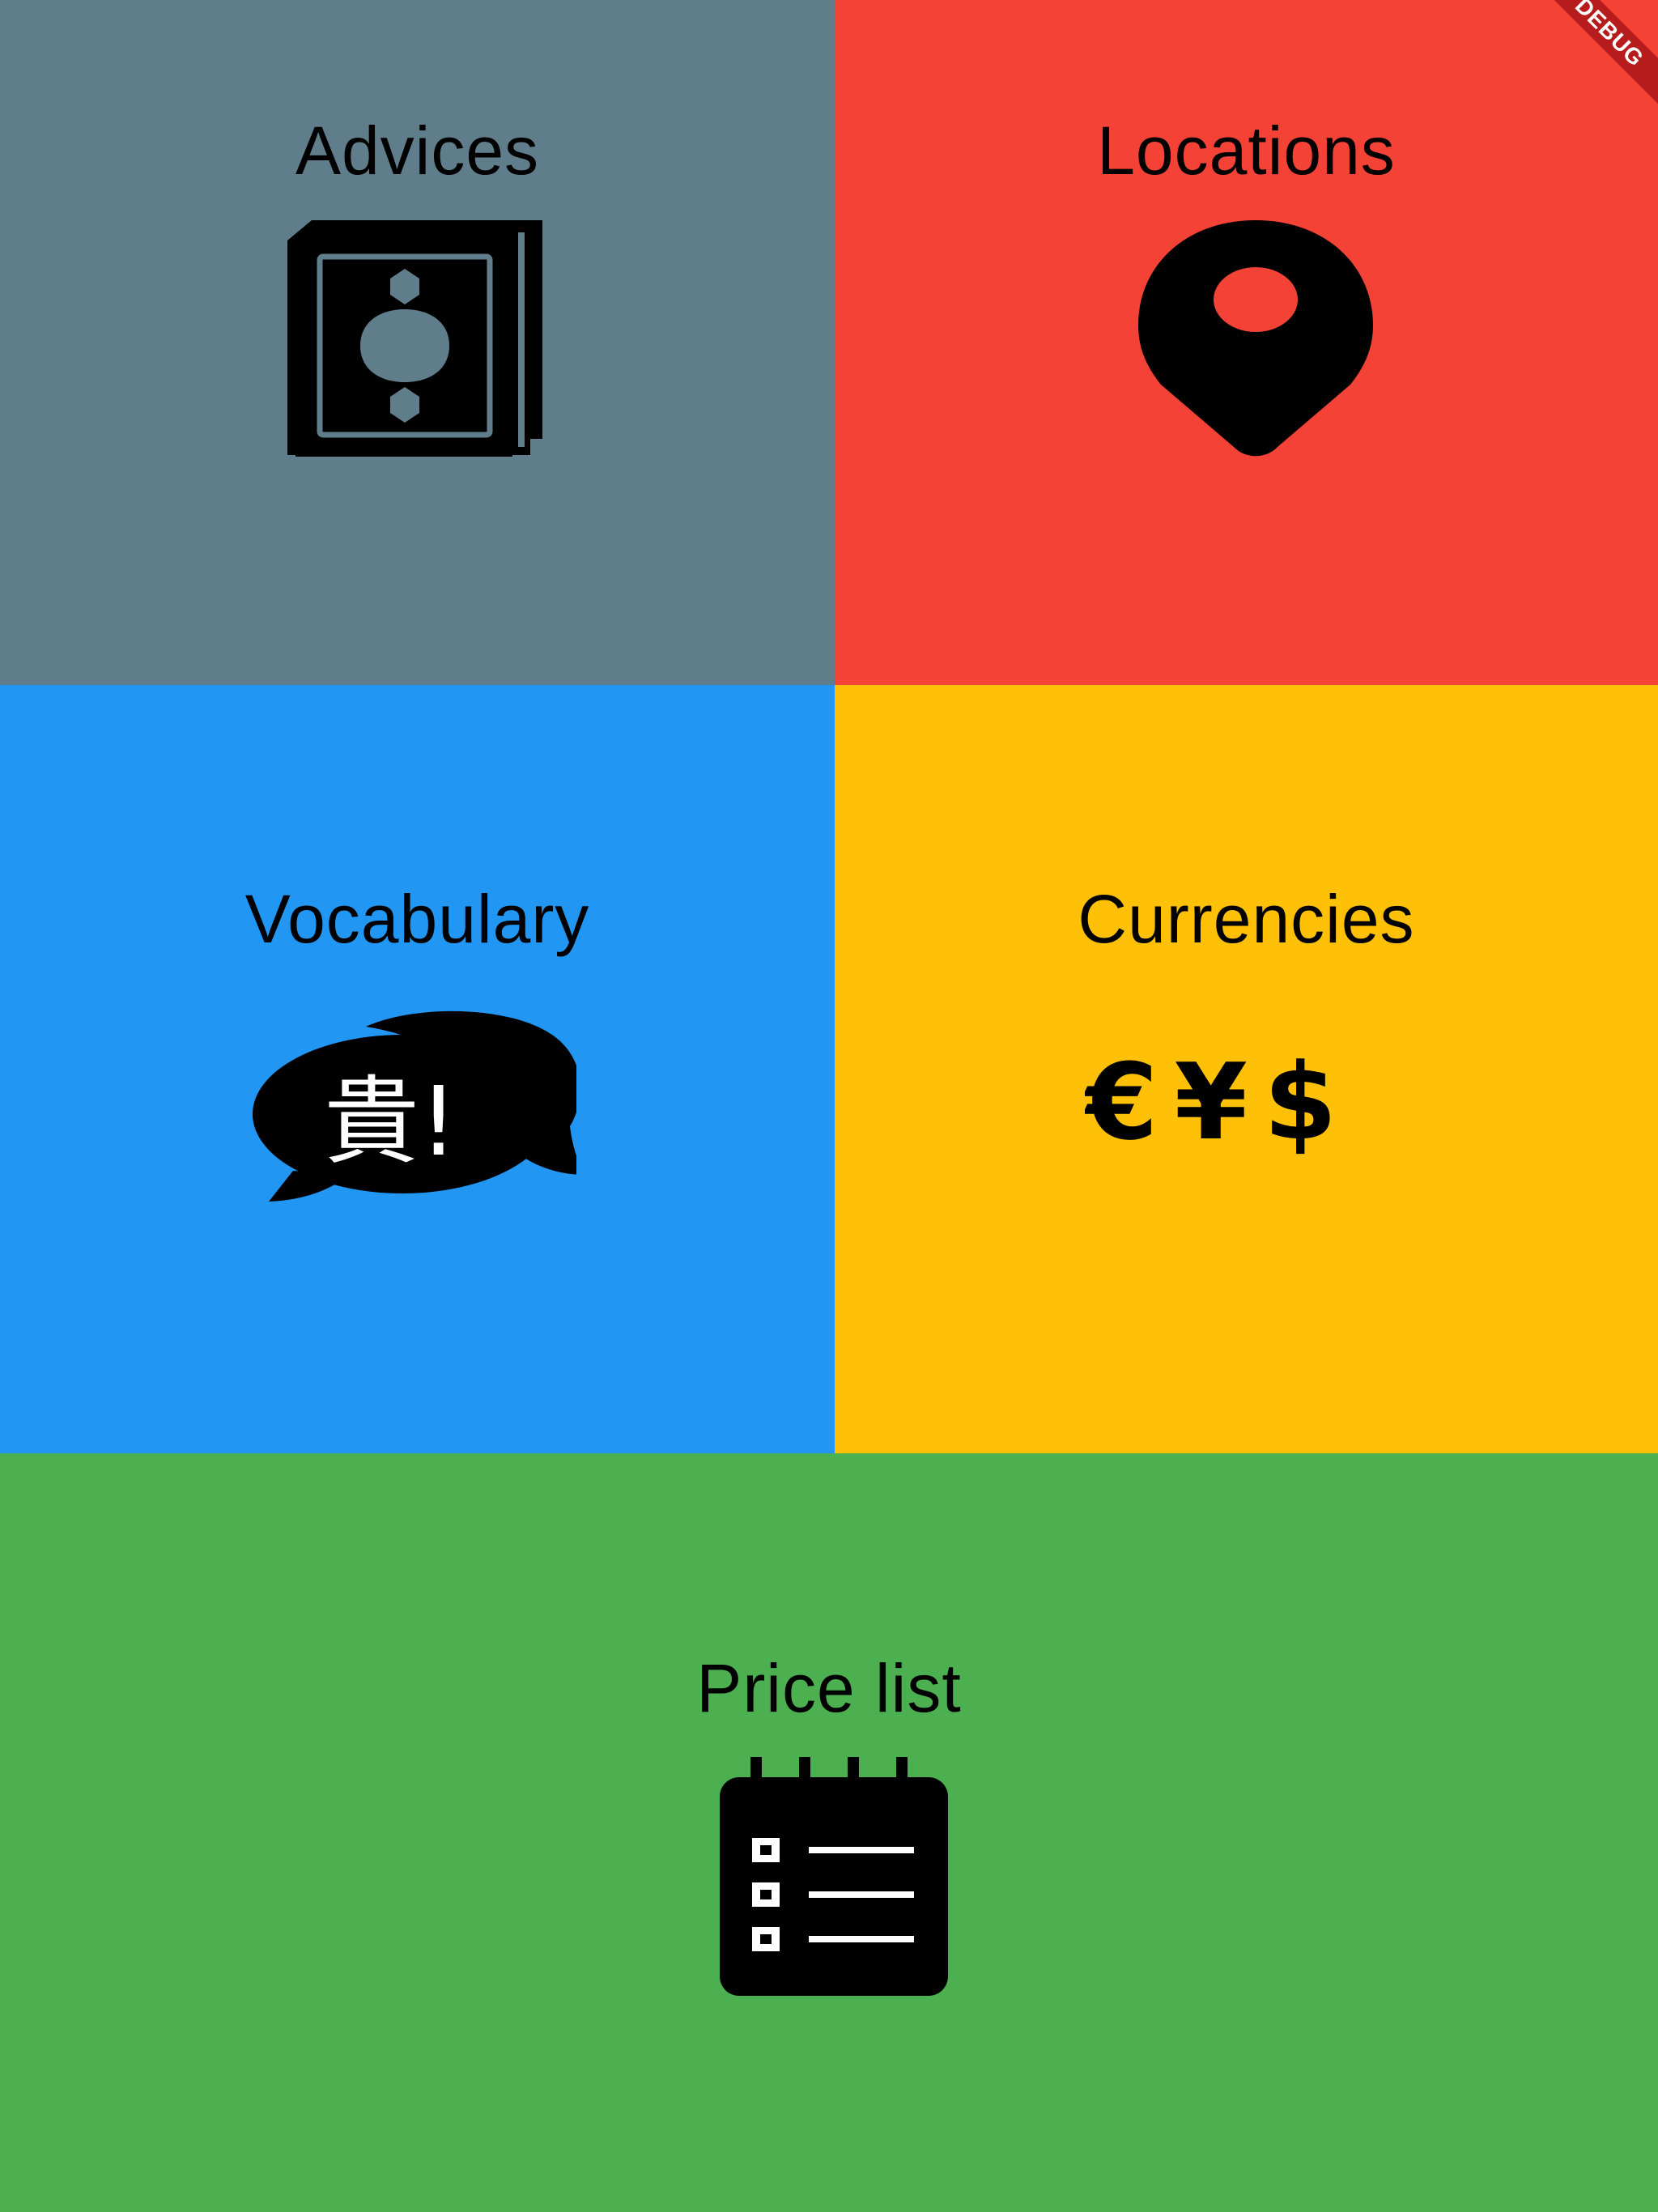 The width and height of the screenshot is (1658, 2212). What do you see at coordinates (1246, 151) in the screenshot?
I see `tile-label-locations: Locations` at bounding box center [1246, 151].